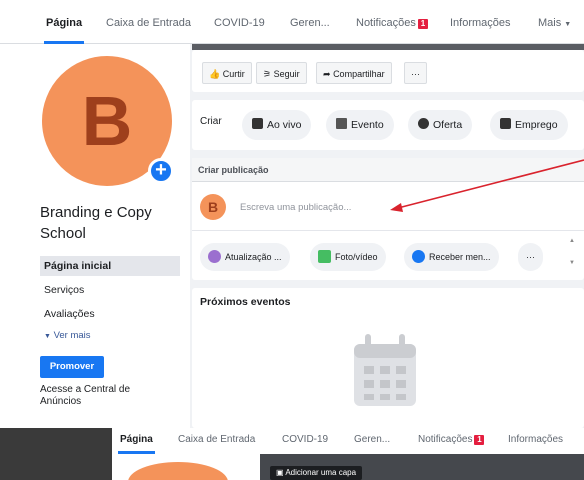 This screenshot has height=480, width=584. Describe the element at coordinates (367, 125) in the screenshot. I see `event-label: Evento` at that location.